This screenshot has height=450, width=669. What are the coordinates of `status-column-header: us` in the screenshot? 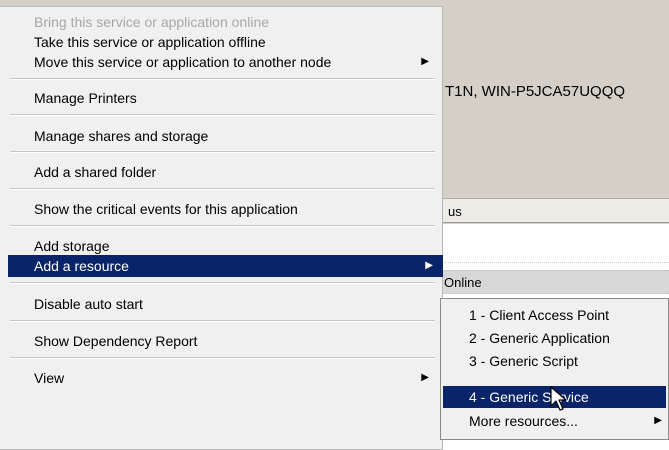 It's located at (554, 211).